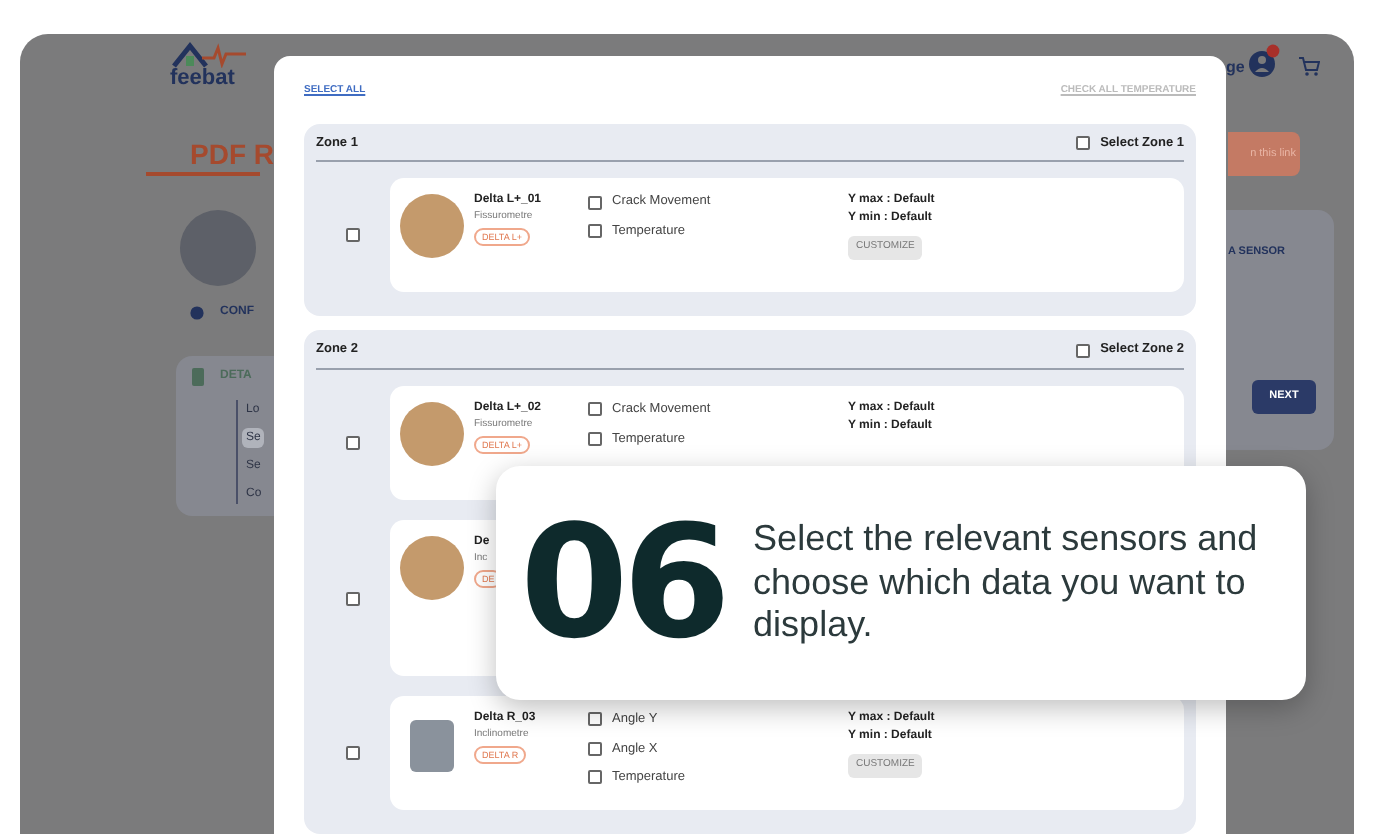  I want to click on step-number: 06, so click(623, 583).